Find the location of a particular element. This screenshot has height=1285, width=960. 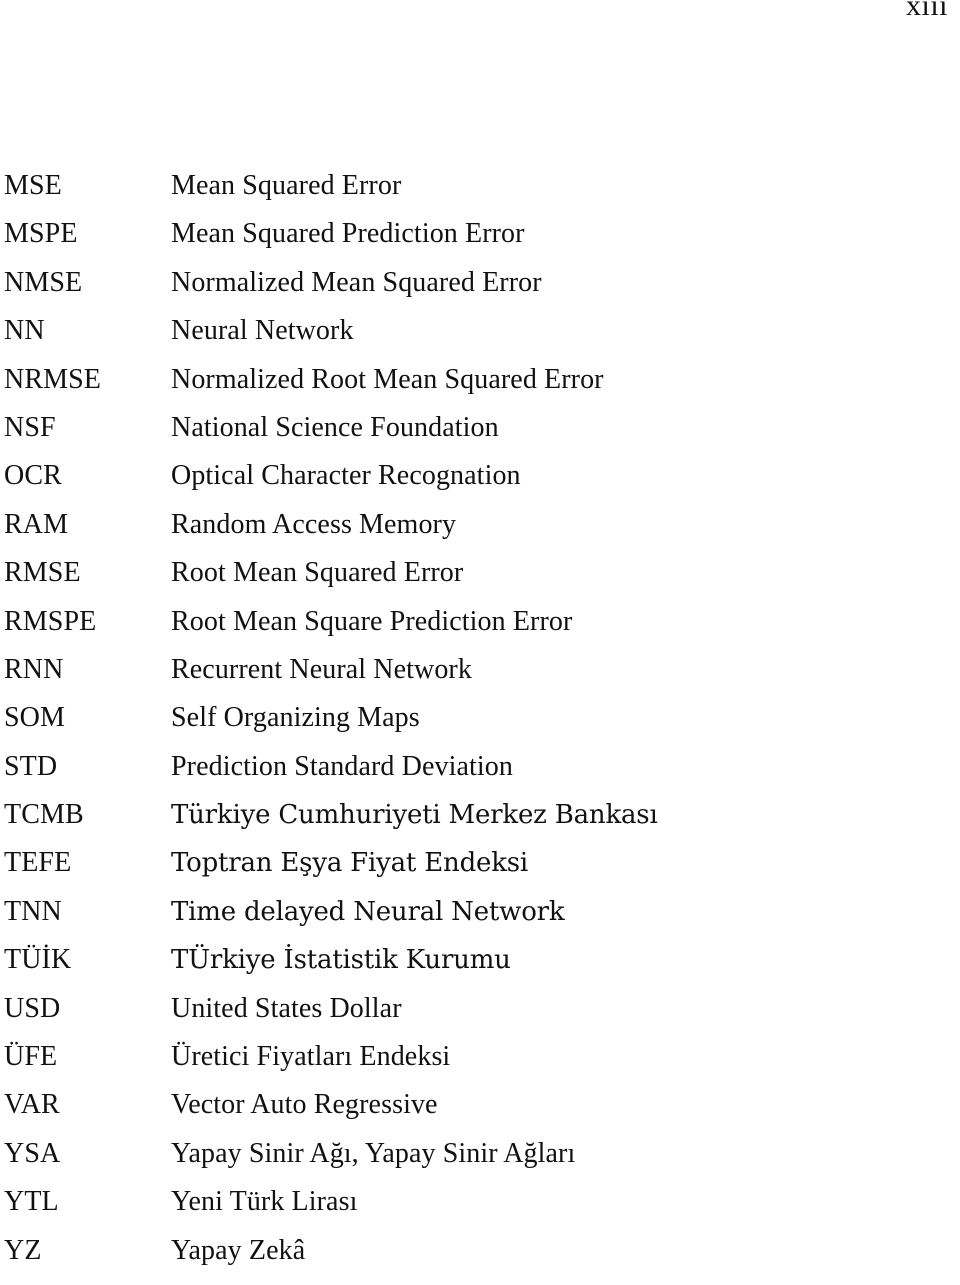

abbreviation-term: STD is located at coordinates (31, 766).